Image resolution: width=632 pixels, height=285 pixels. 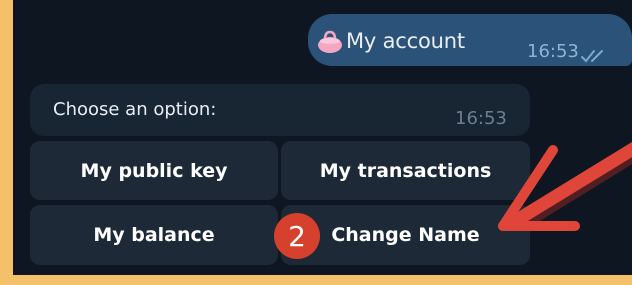 What do you see at coordinates (553, 51) in the screenshot?
I see `outgoing-message-time: 16:53` at bounding box center [553, 51].